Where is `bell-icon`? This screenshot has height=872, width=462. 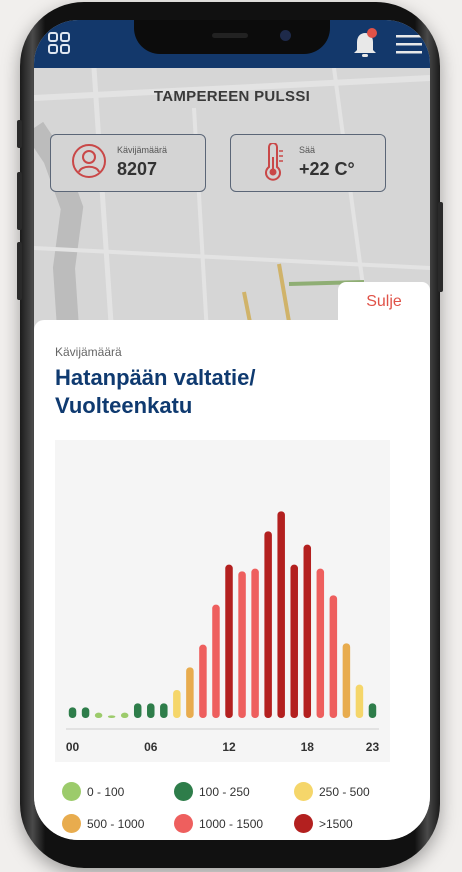 bell-icon is located at coordinates (365, 43).